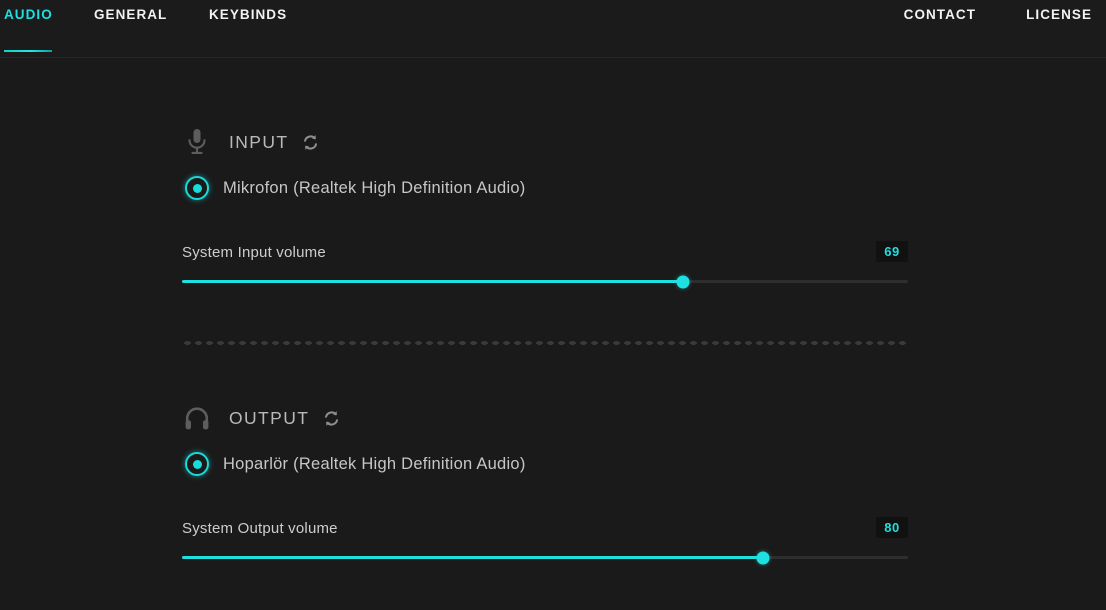  What do you see at coordinates (130, 14) in the screenshot?
I see `tab-general: GENERAL` at bounding box center [130, 14].